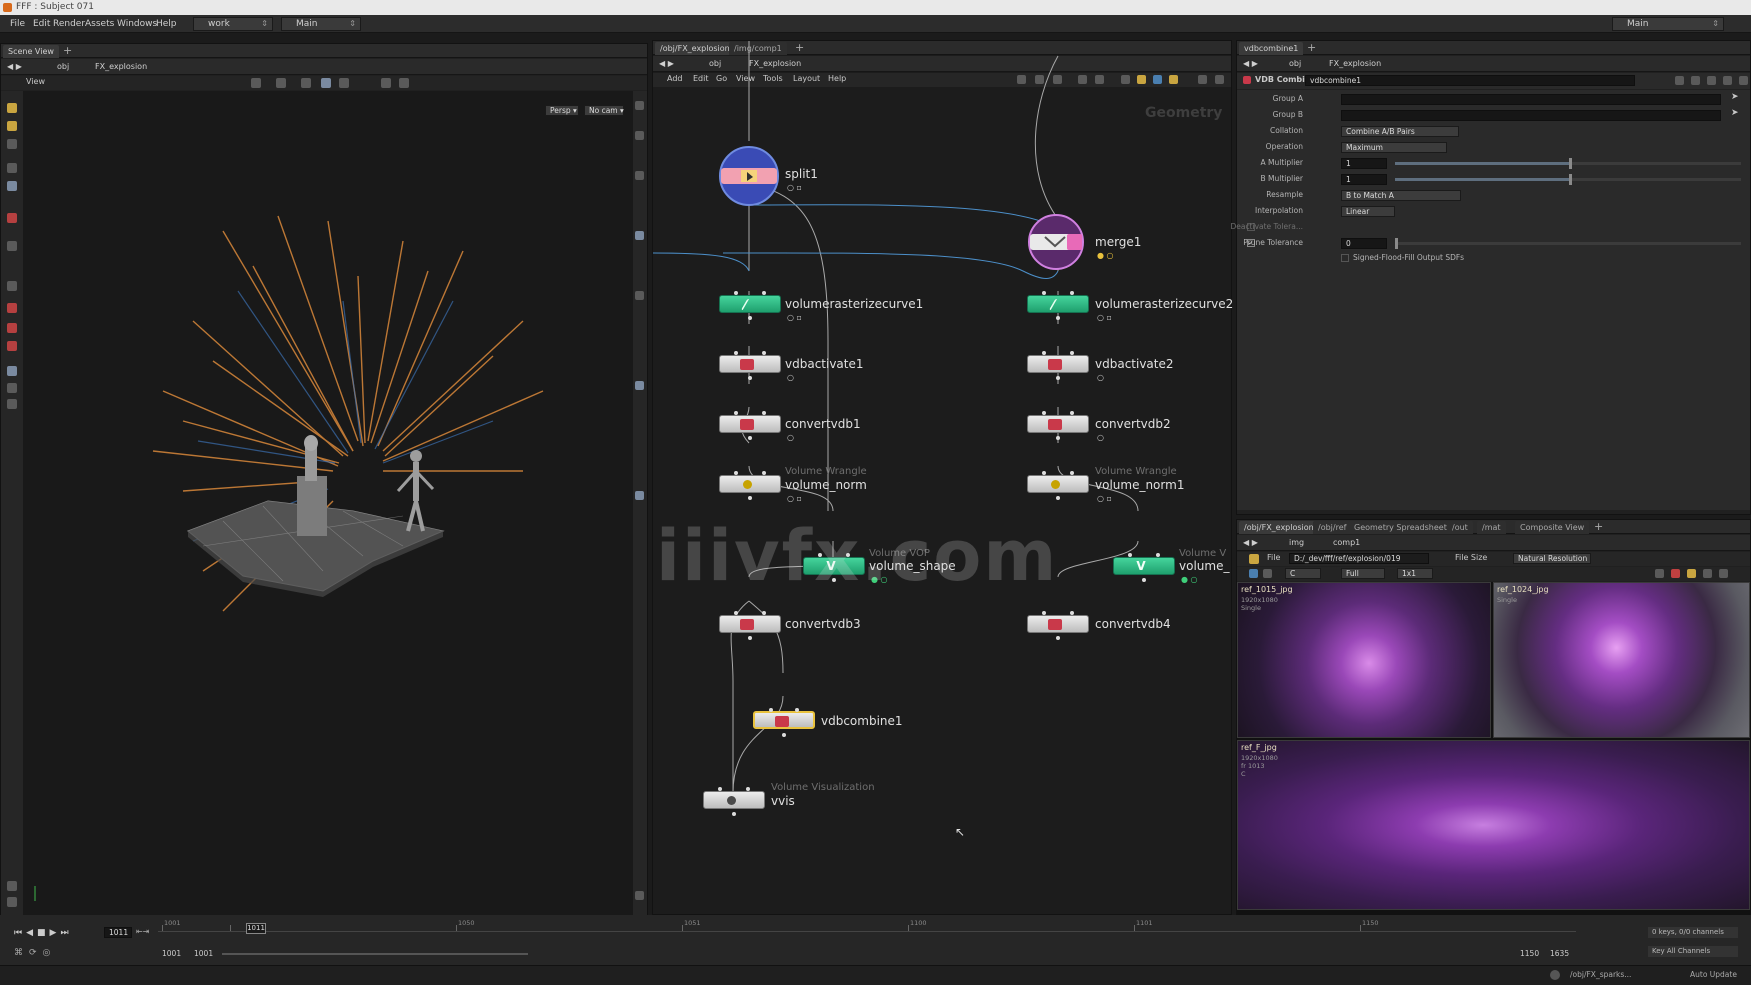  Describe the element at coordinates (1470, 80) in the screenshot. I see `node-name-field: vdbcombine1` at that location.